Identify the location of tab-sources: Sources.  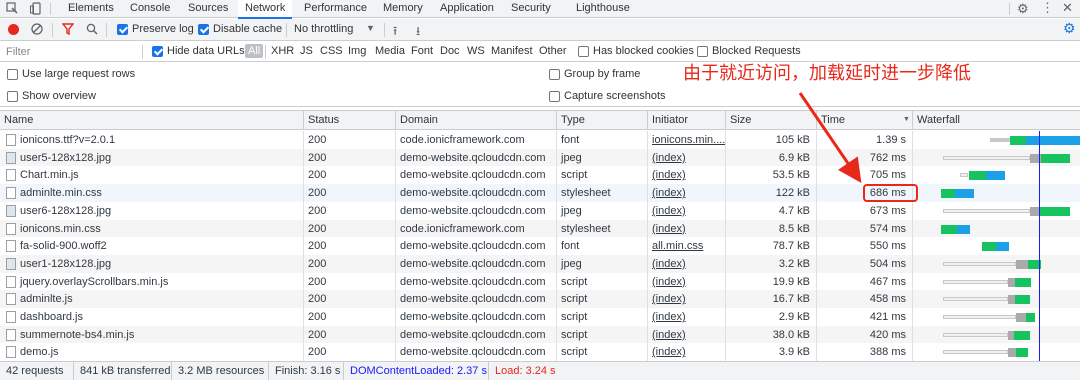
(208, 9).